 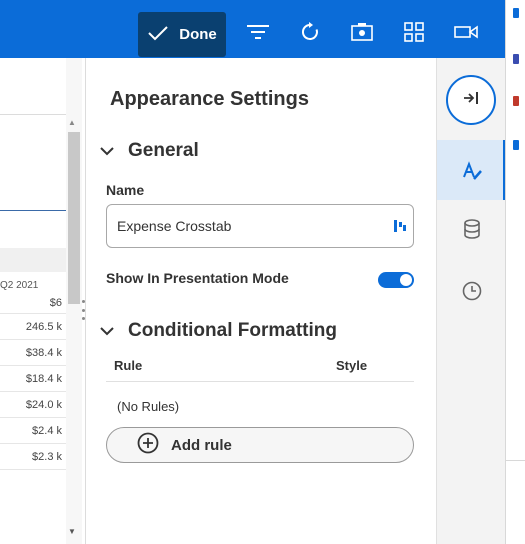 What do you see at coordinates (260, 226) in the screenshot?
I see `name-field` at bounding box center [260, 226].